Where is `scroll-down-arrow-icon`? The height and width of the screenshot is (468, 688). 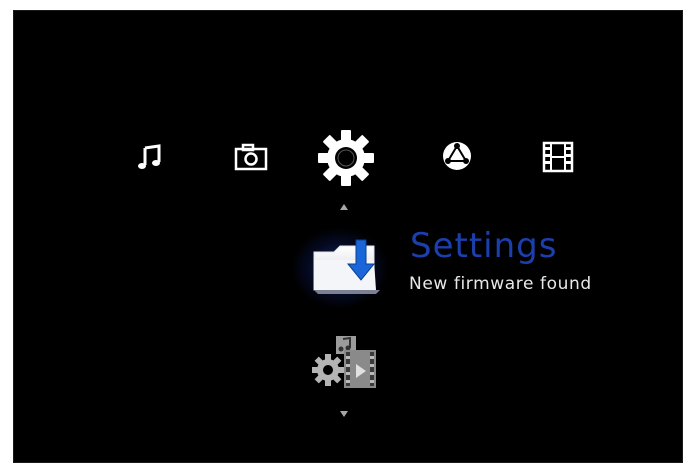 scroll-down-arrow-icon is located at coordinates (344, 414).